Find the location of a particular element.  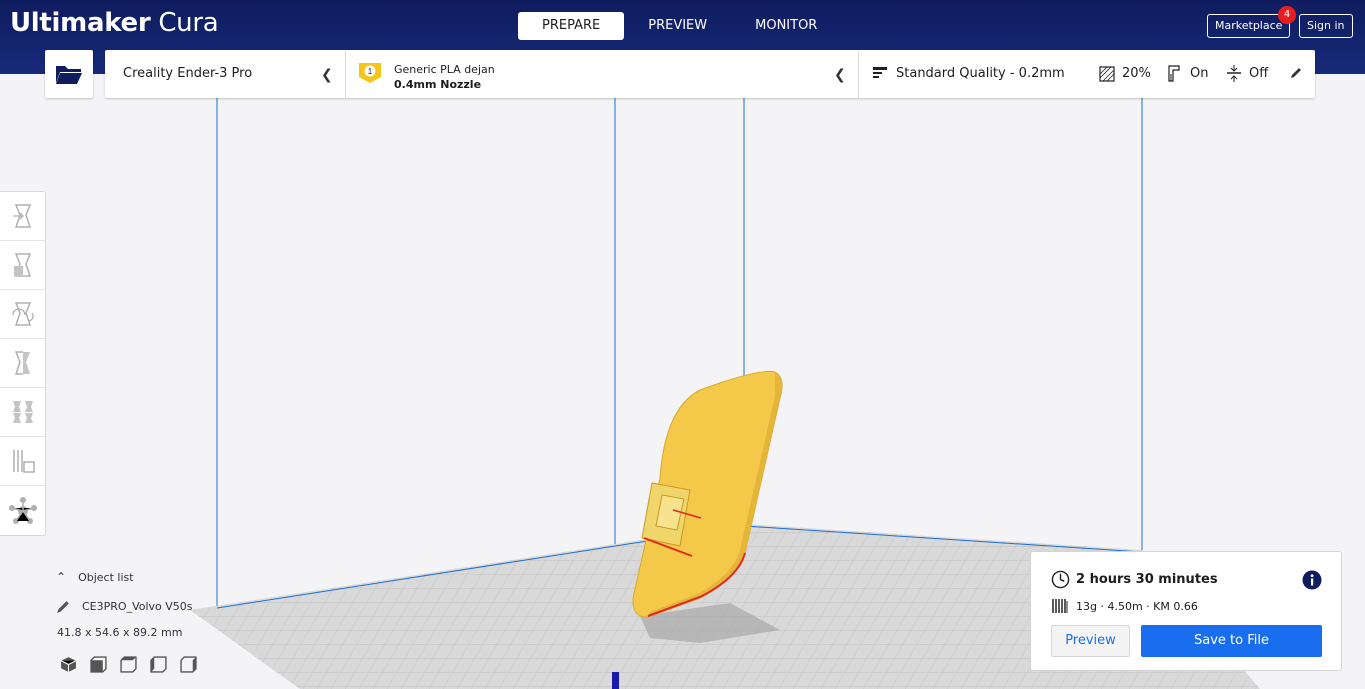

move-icon is located at coordinates (21, 216).